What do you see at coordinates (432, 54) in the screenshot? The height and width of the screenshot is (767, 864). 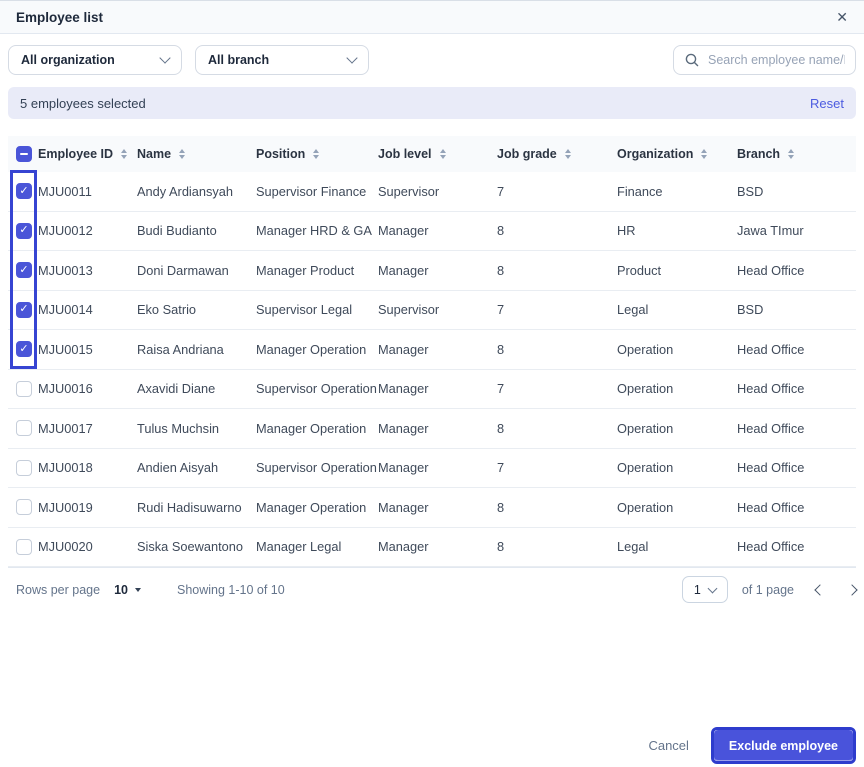 I see `filter-bar: All organization All branch` at bounding box center [432, 54].